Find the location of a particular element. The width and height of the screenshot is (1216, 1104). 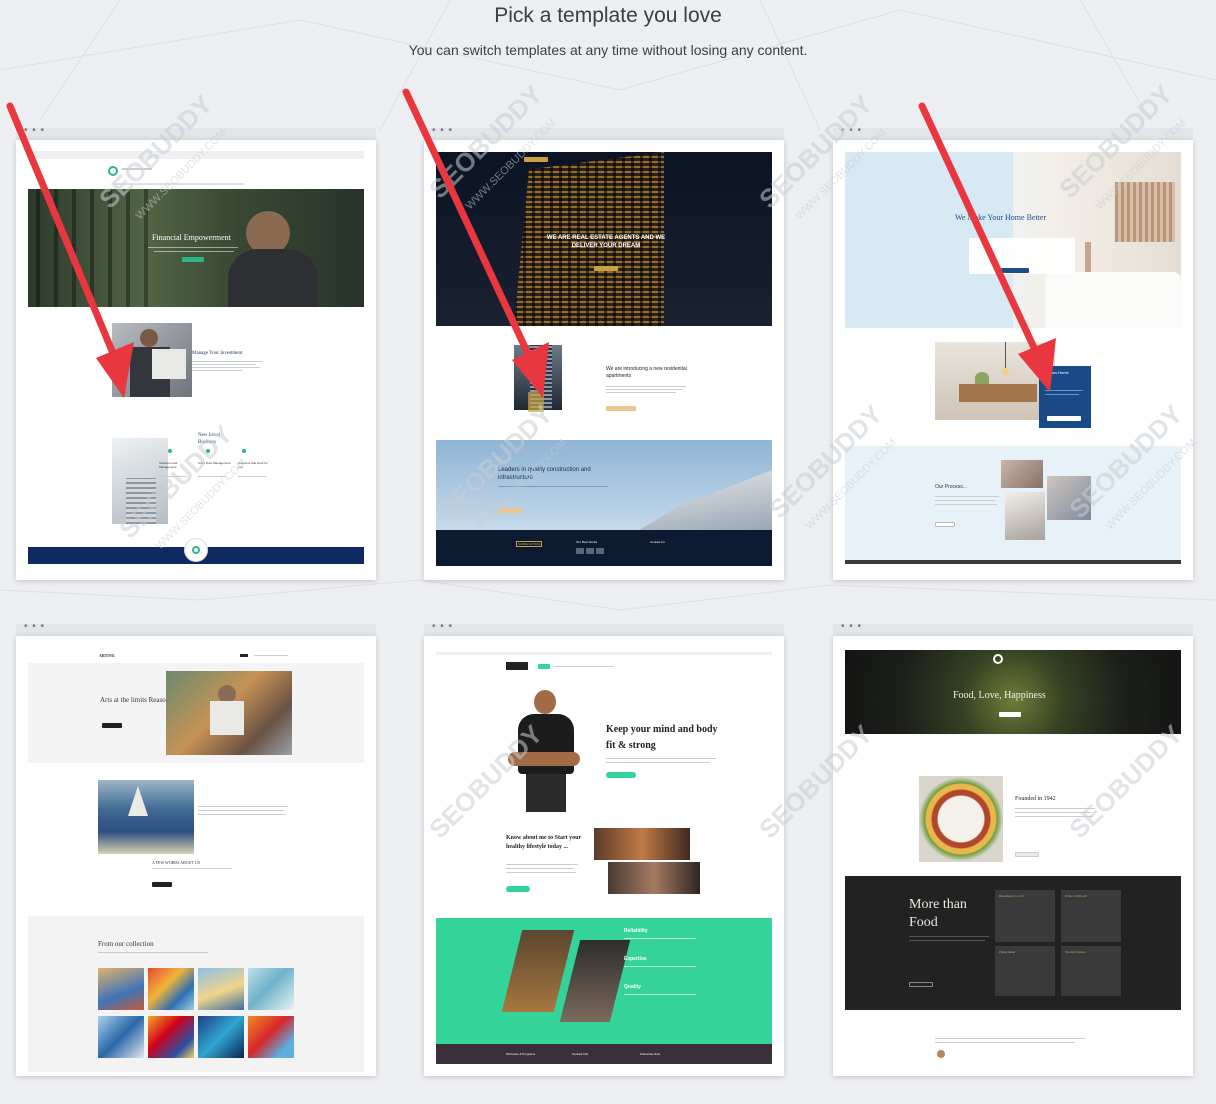

section2-title: New Level Business is located at coordinates (209, 439).